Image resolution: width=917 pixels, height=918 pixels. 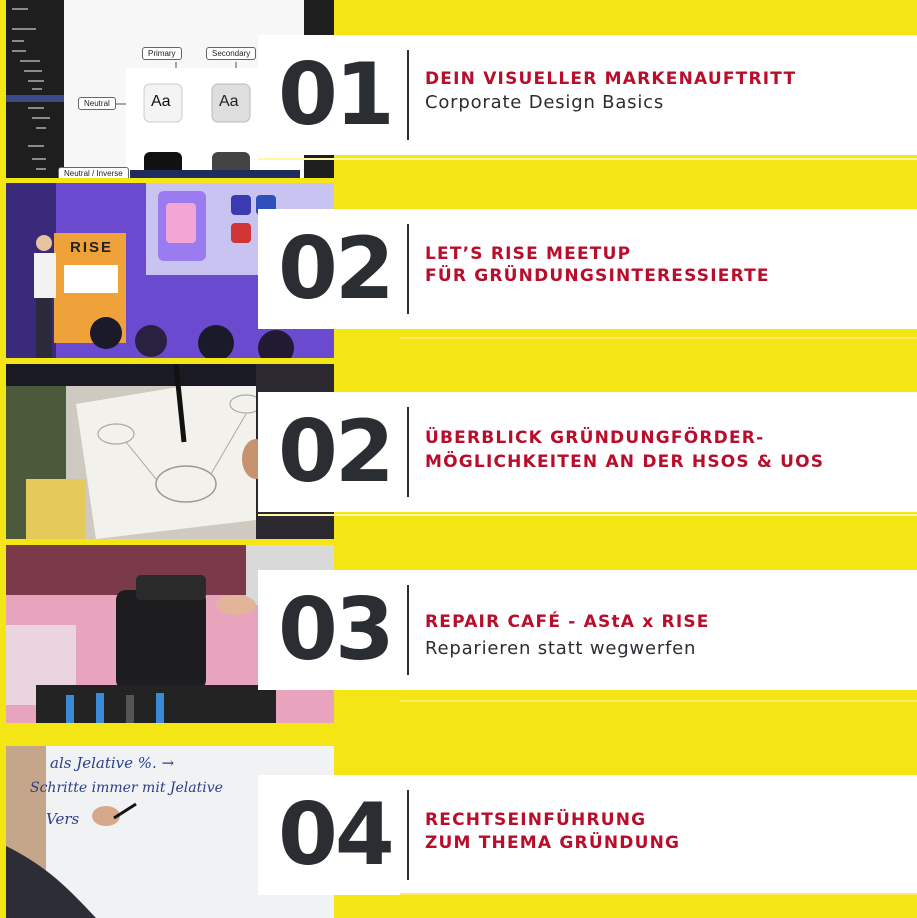 I want to click on primary-label: Primary, so click(x=162, y=53).